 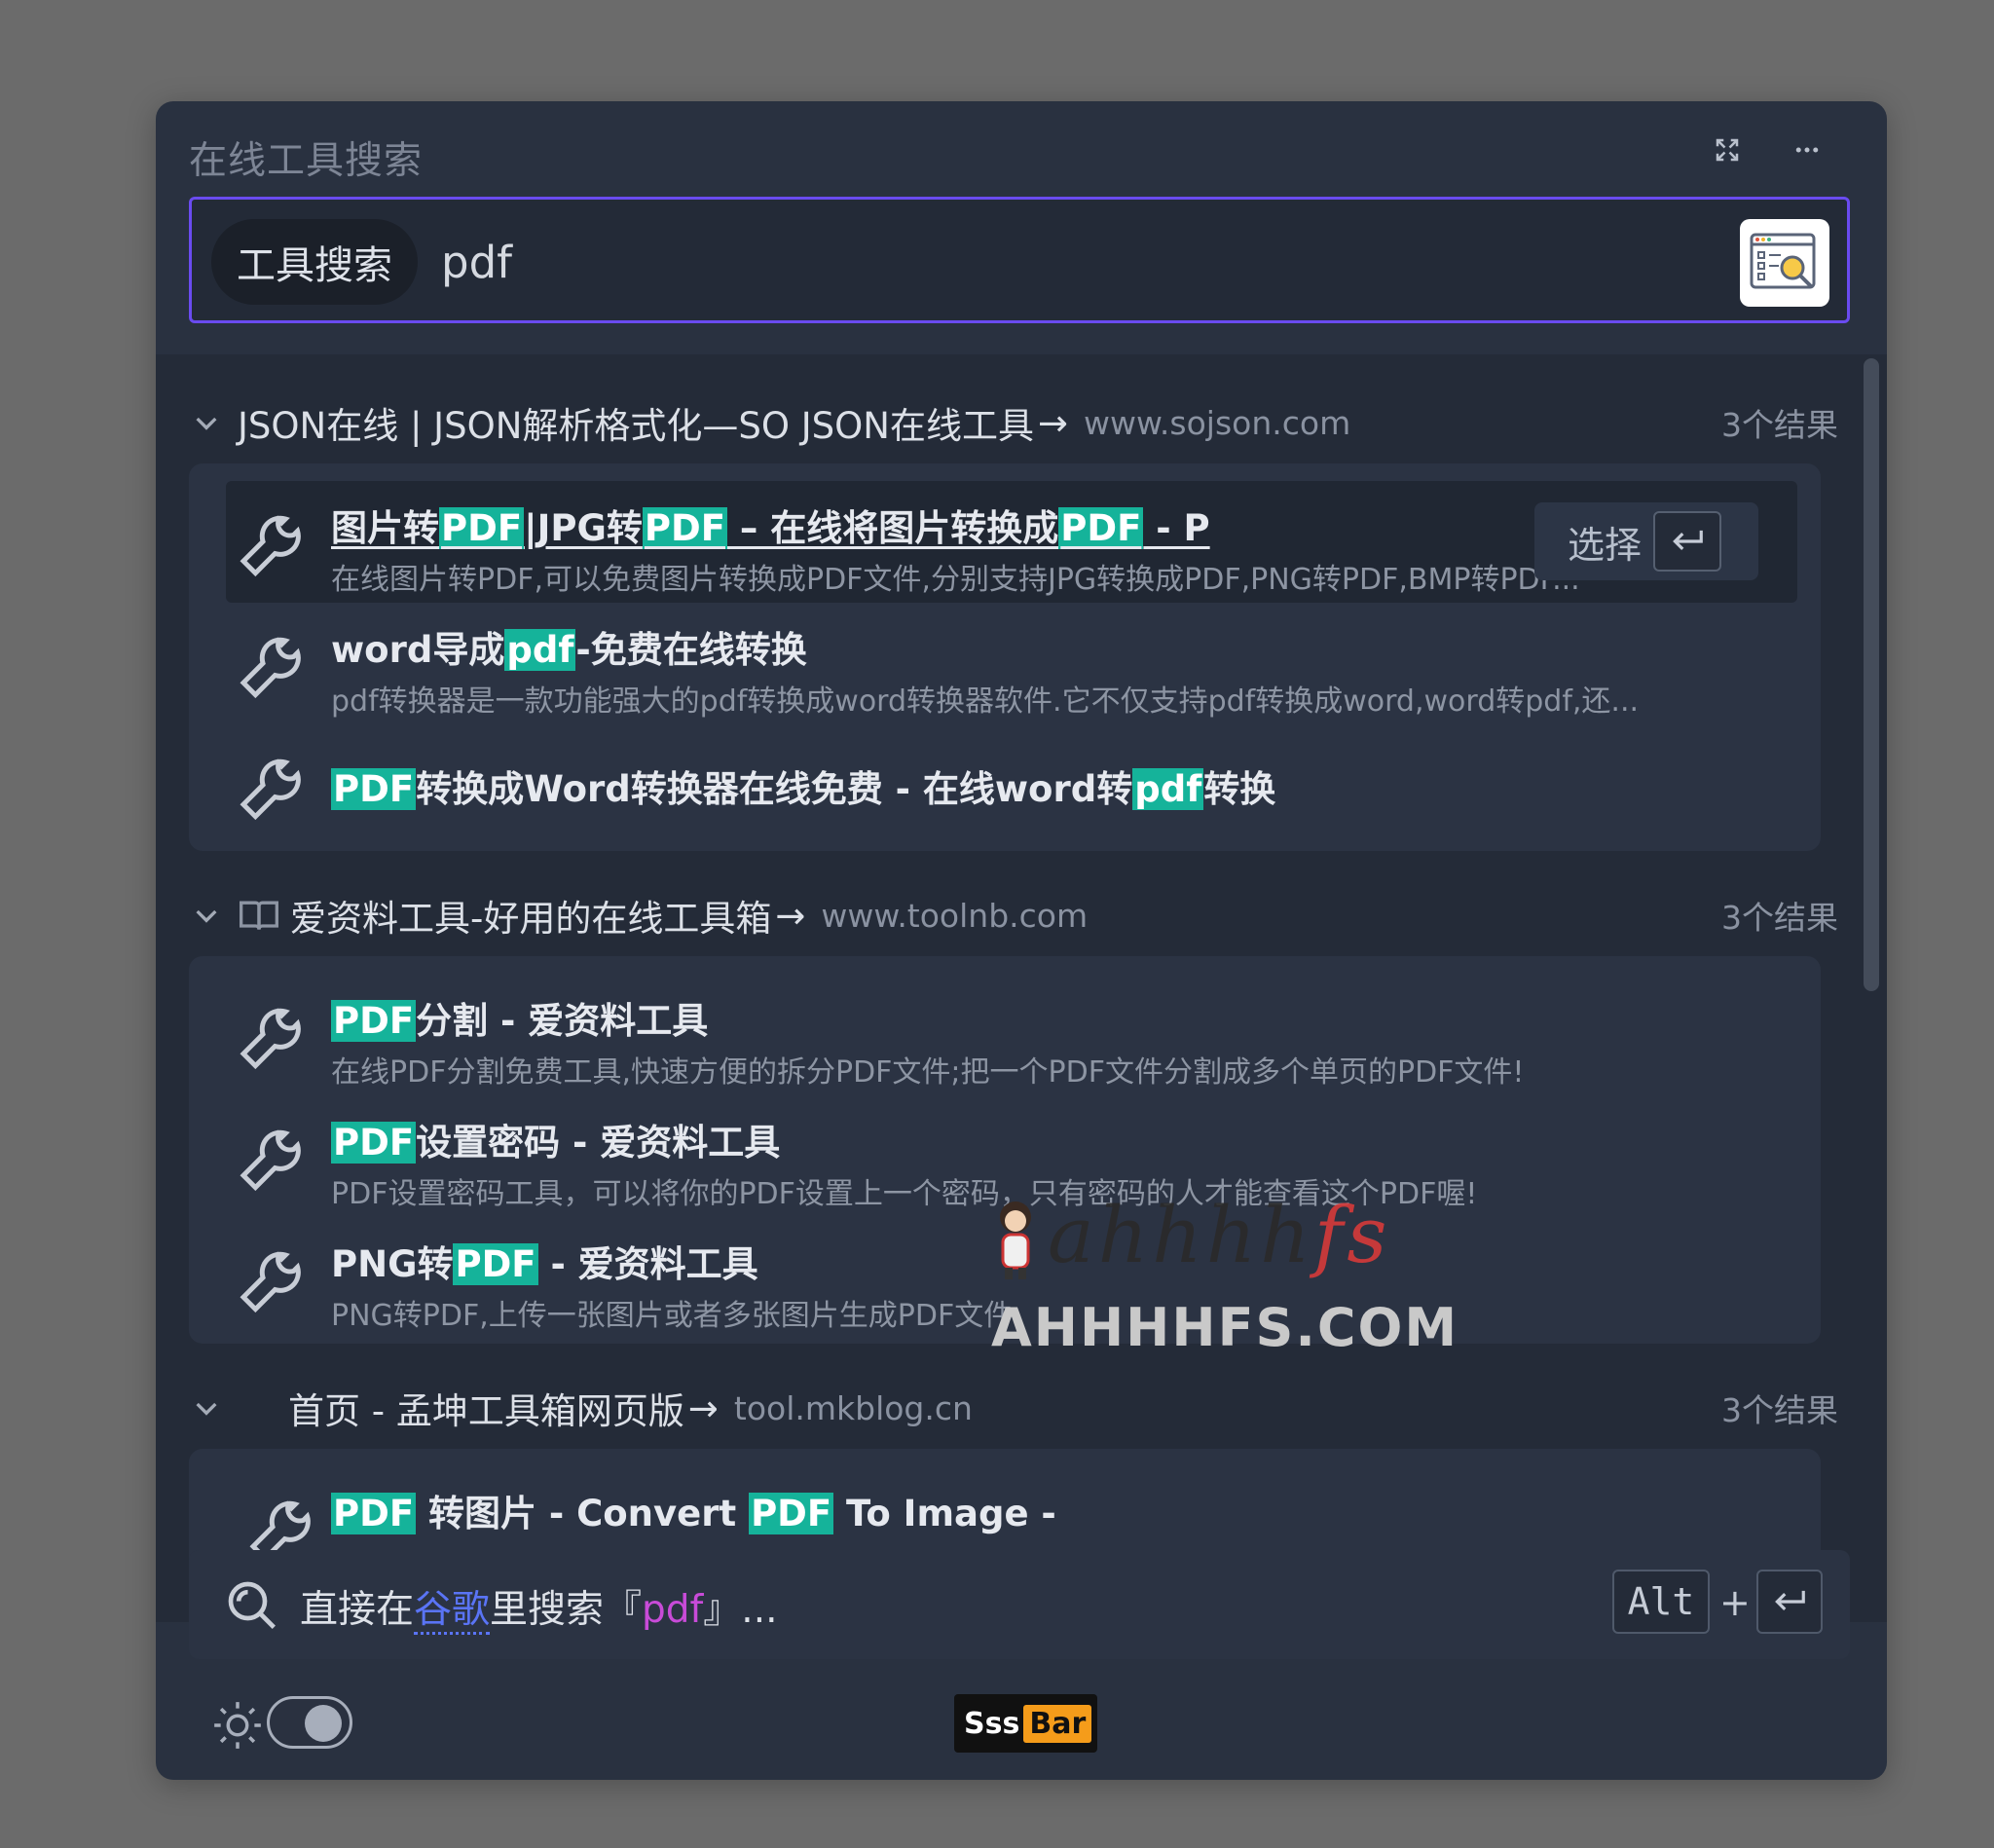 I want to click on group-header: 首页 - 孟坤工具箱网页版 → tool.mkblog.cn 3个结果, so click(x=1028, y=1408).